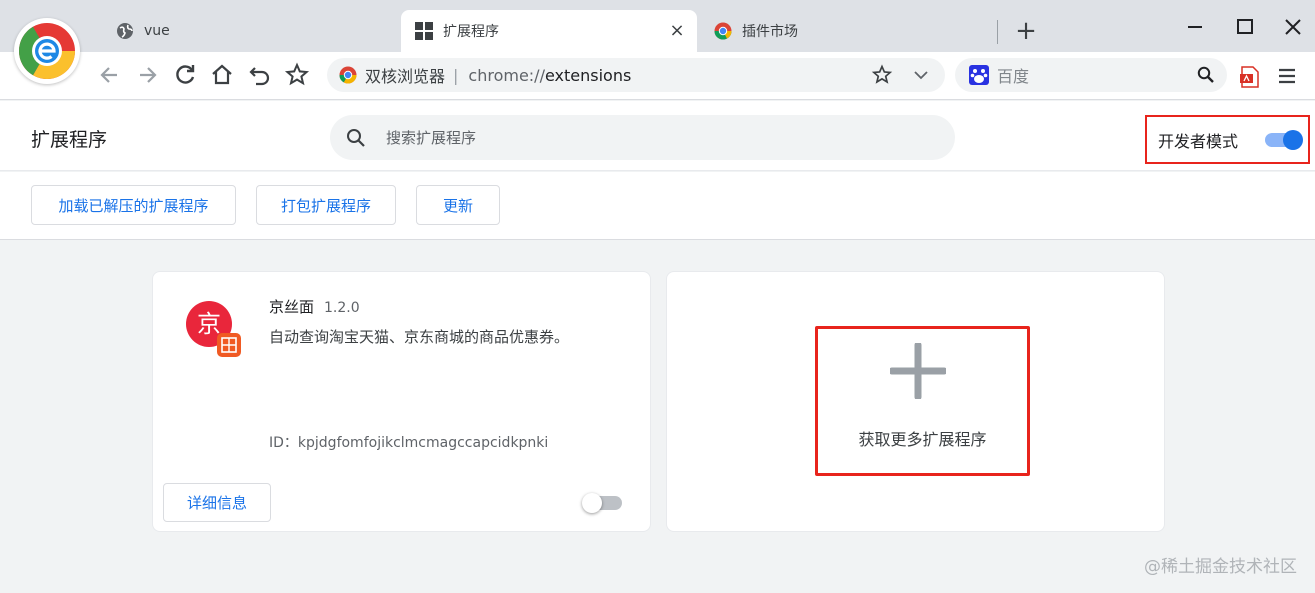  Describe the element at coordinates (1293, 27) in the screenshot. I see `close-window-icon` at that location.